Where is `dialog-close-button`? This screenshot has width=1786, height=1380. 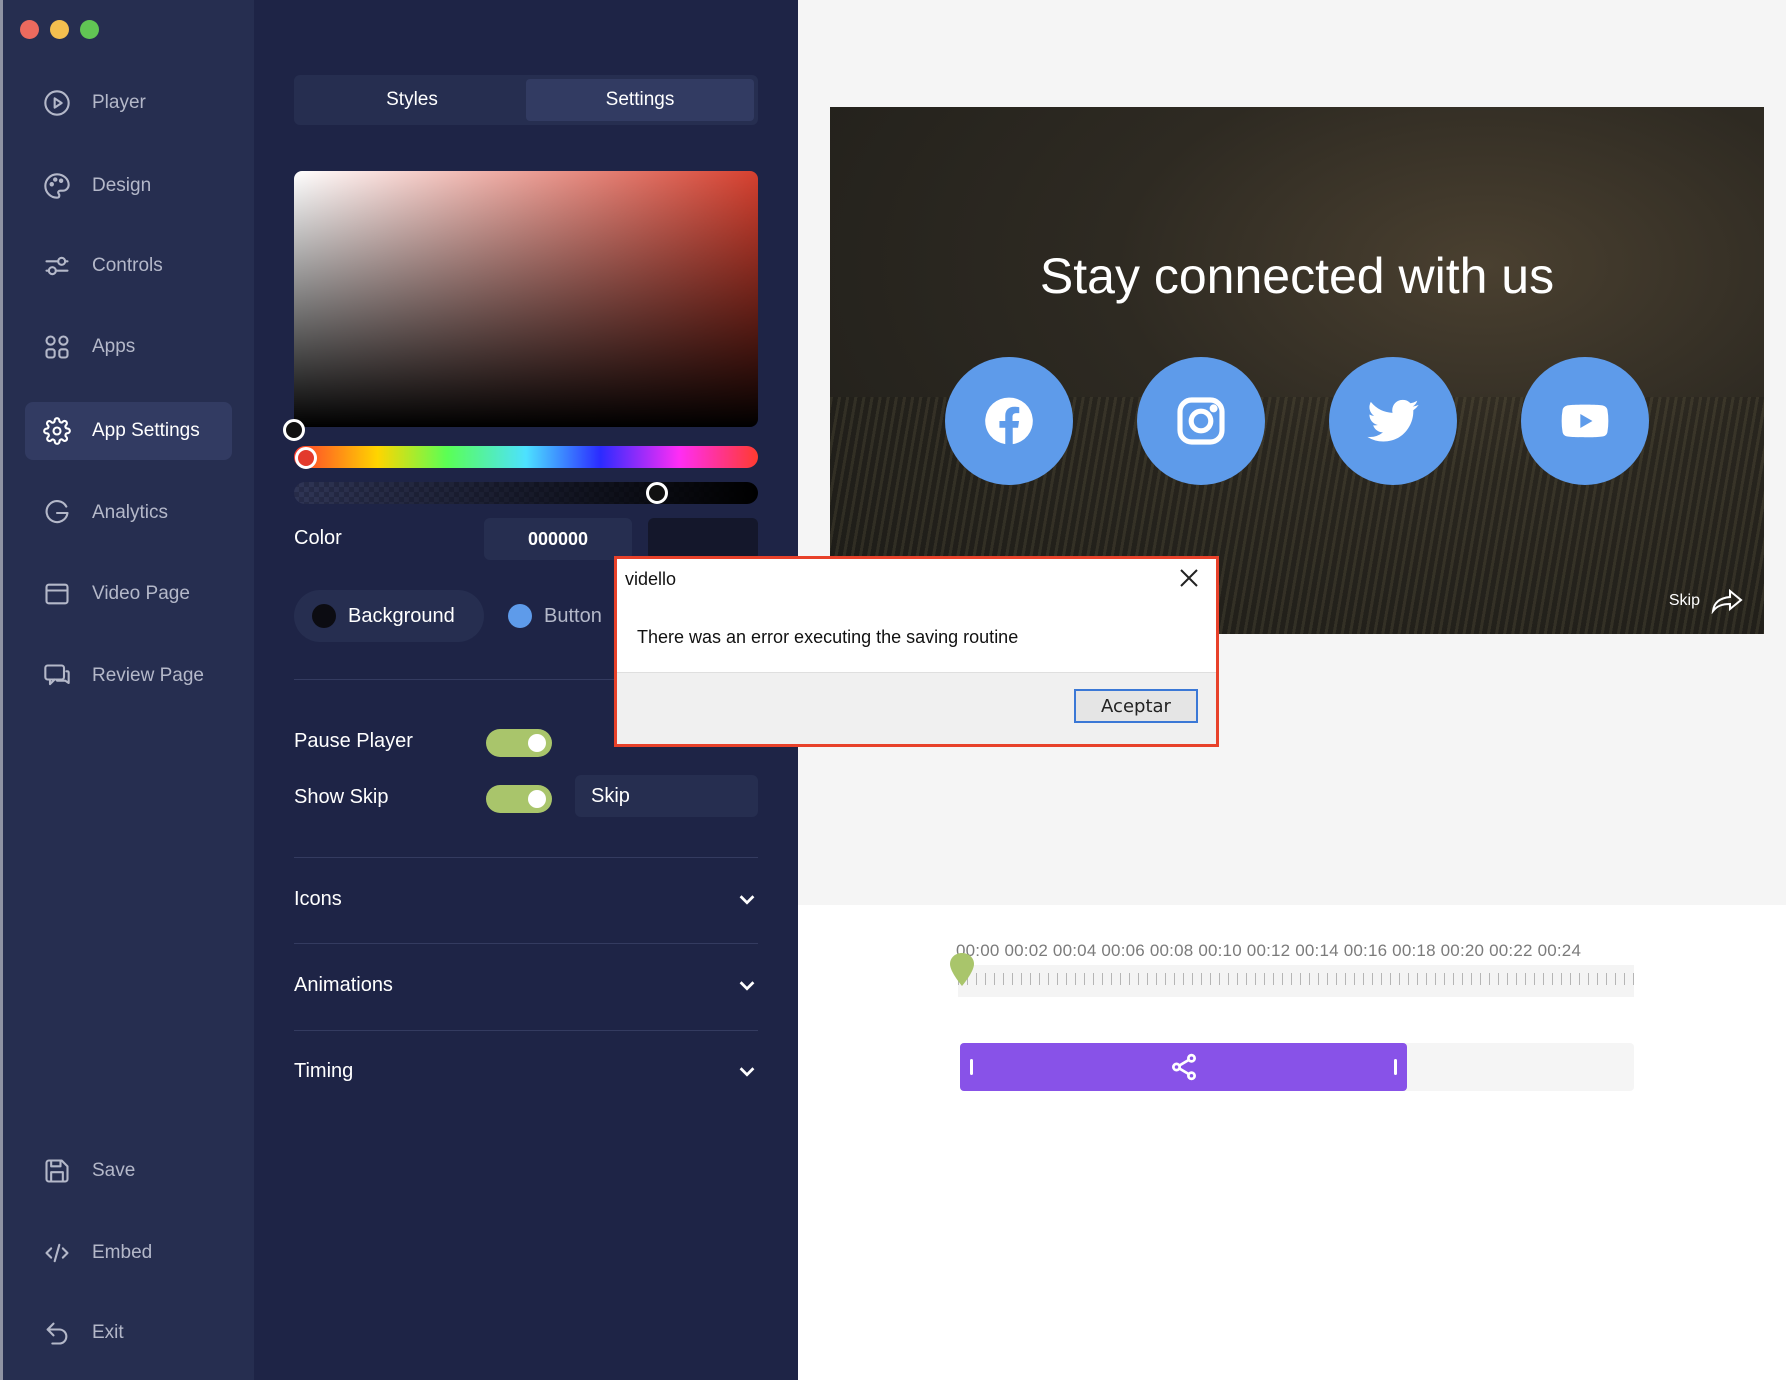 dialog-close-button is located at coordinates (1189, 578).